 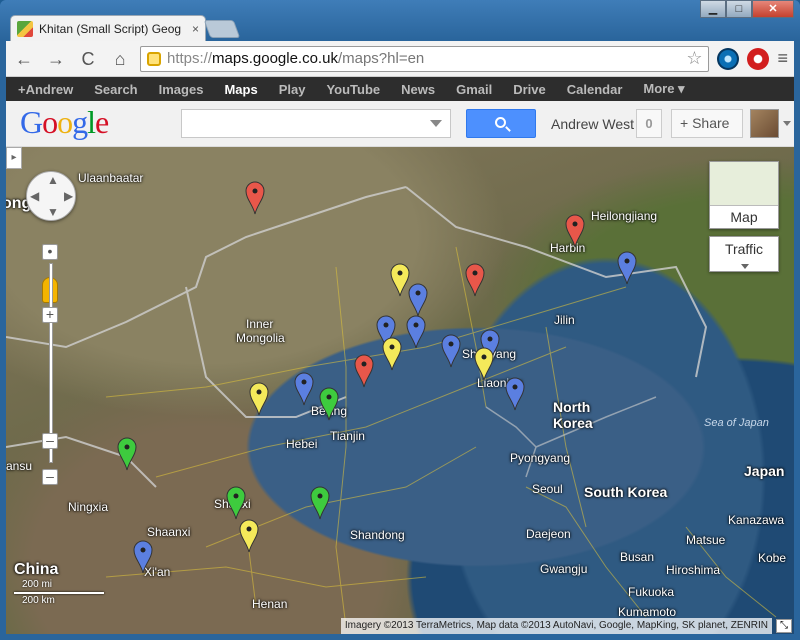 I want to click on label-hiroshima: Hiroshima, so click(x=693, y=570).